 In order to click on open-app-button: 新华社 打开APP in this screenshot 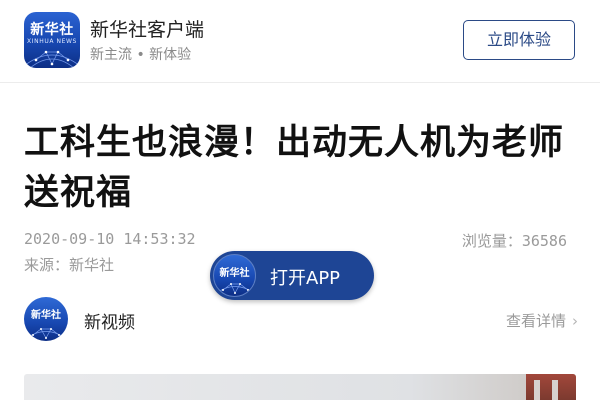, I will do `click(292, 275)`.